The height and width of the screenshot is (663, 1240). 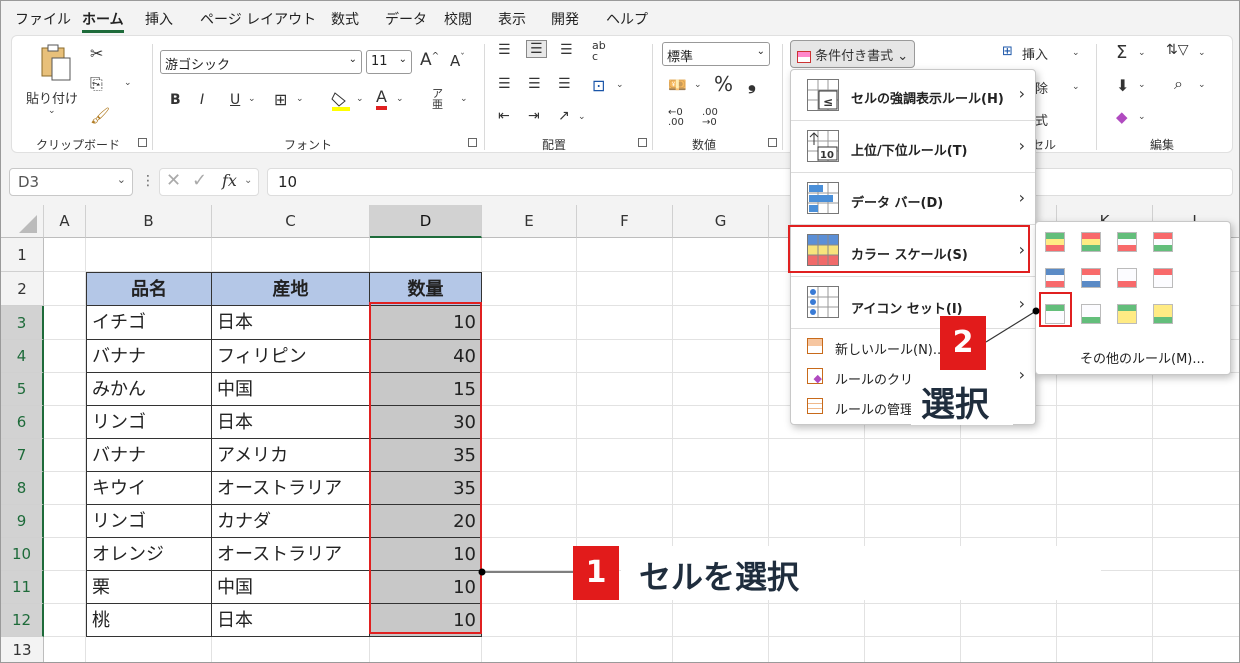 I want to click on step-badge-2: 2, so click(x=963, y=343).